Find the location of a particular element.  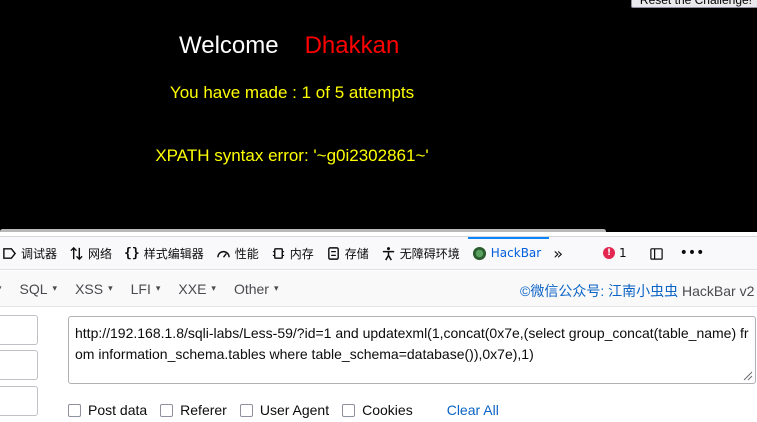

user-name: Dhakkan is located at coordinates (352, 45).